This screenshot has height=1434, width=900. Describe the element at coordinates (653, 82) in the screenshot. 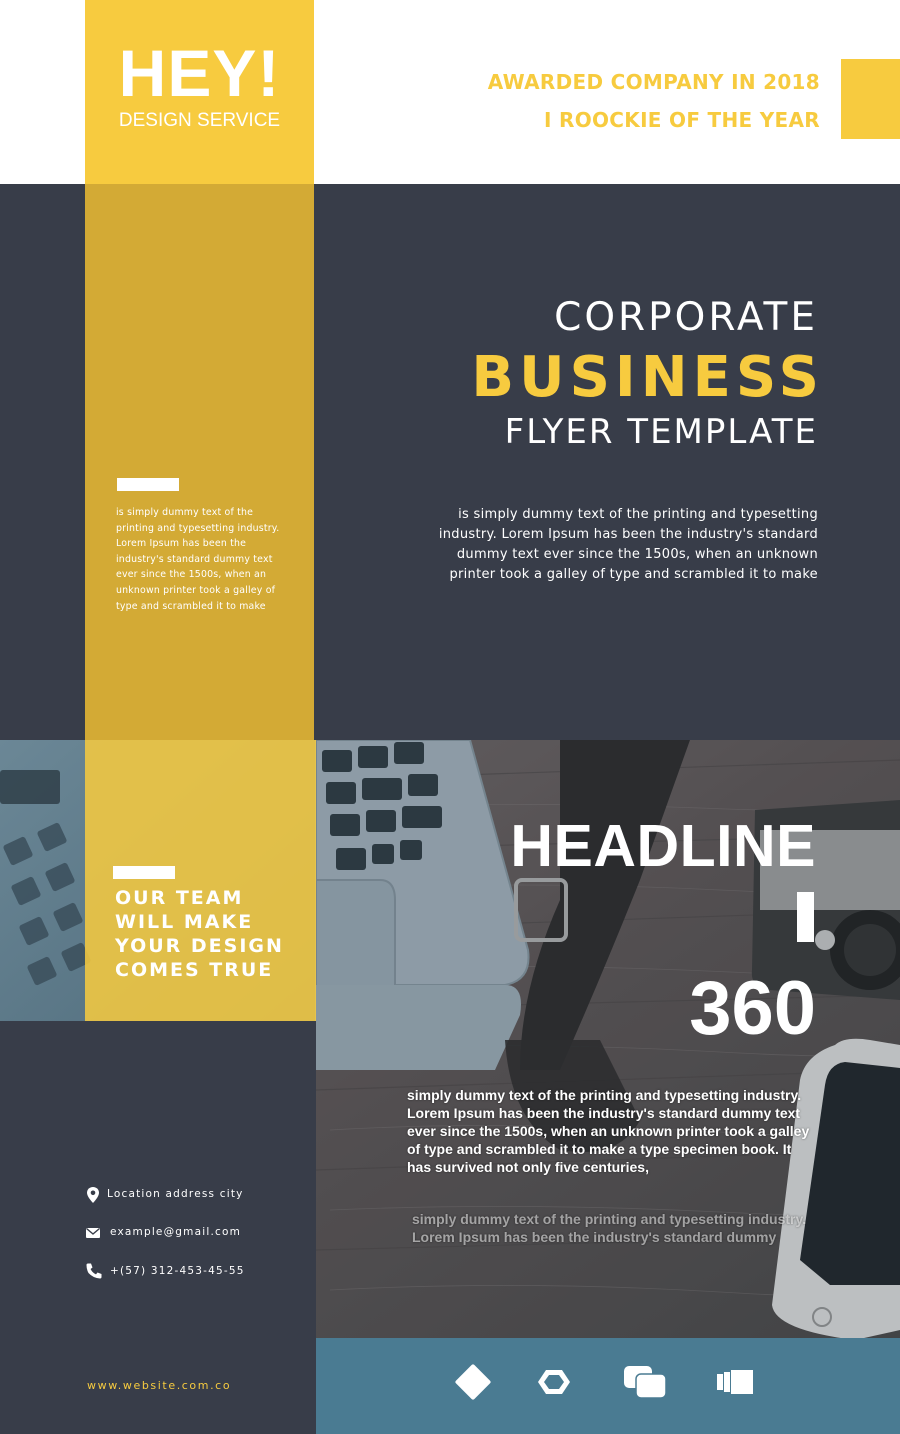

I see `award-line-1: AWARDED COMPANY IN 2018` at that location.